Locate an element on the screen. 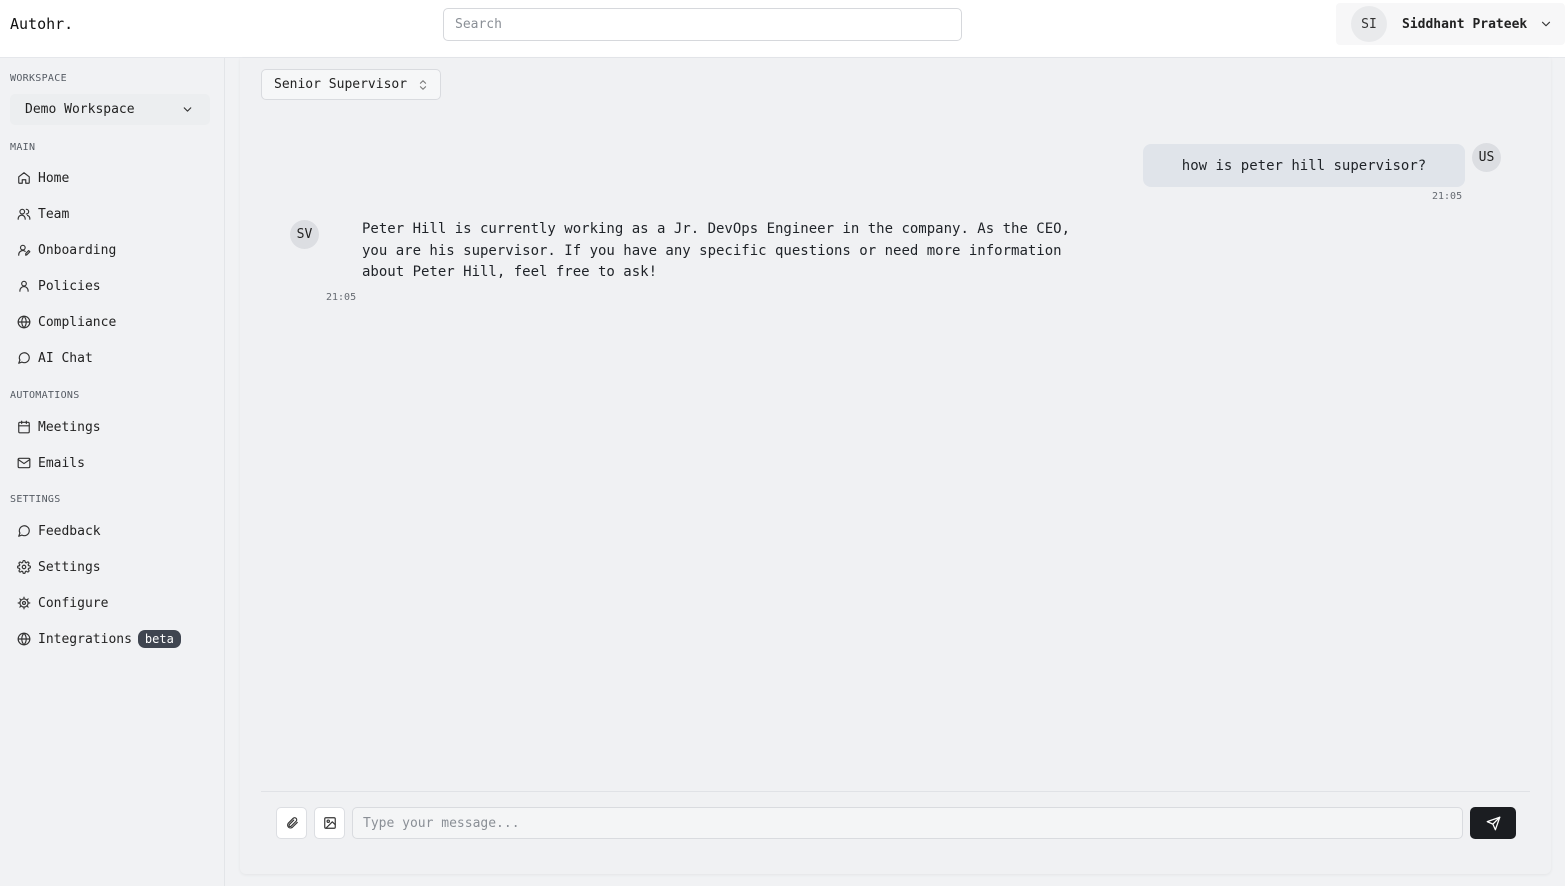 Image resolution: width=1565 pixels, height=886 pixels. agent-select: Senior Supervisor is located at coordinates (351, 84).